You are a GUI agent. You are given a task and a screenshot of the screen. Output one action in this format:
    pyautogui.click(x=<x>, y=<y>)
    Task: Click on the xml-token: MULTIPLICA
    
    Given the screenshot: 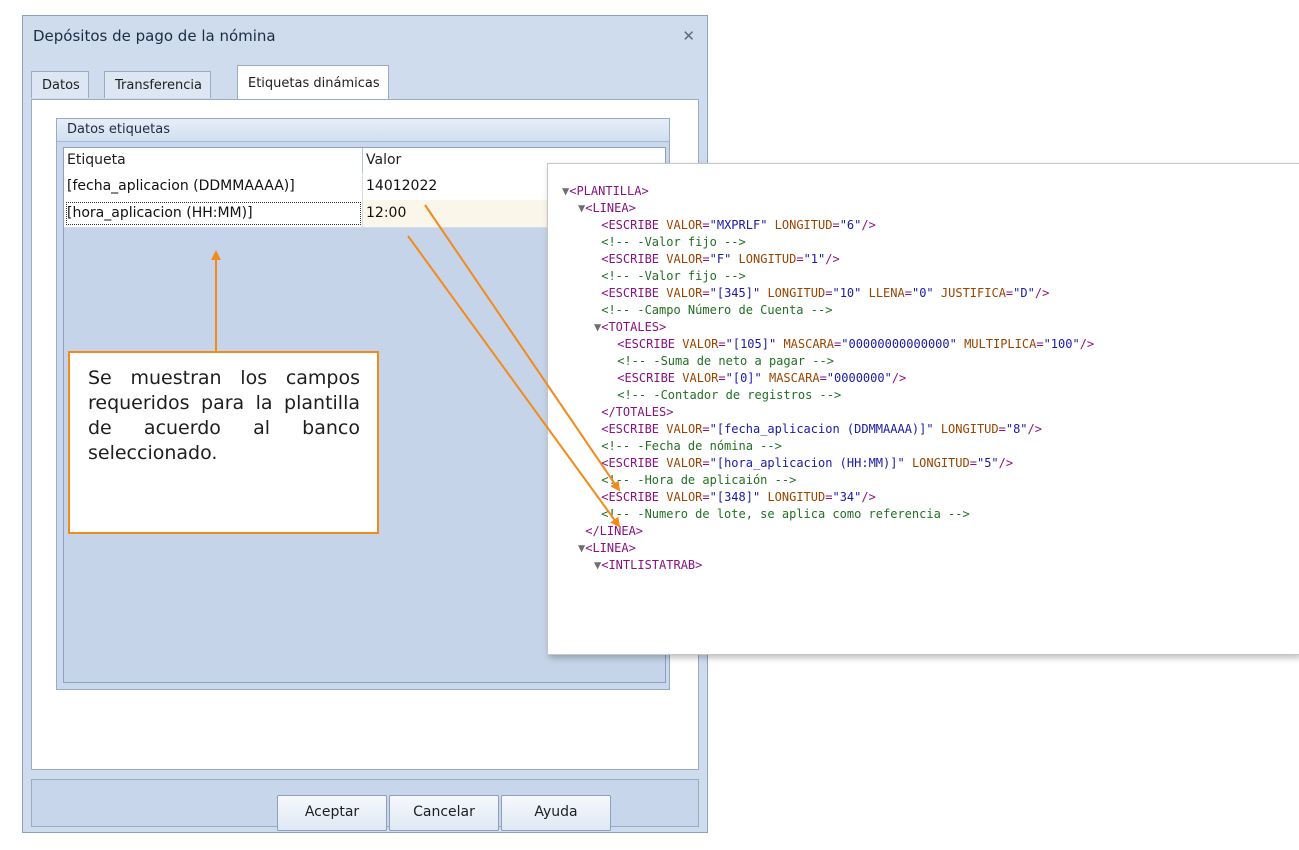 What is the action you would take?
    pyautogui.click(x=1000, y=344)
    